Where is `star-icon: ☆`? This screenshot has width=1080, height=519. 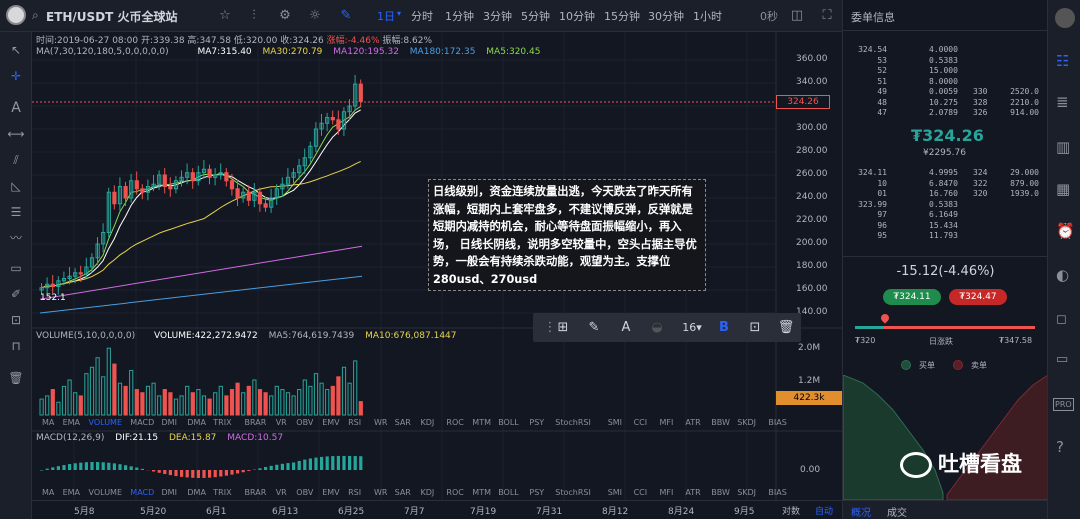 star-icon: ☆ is located at coordinates (225, 16).